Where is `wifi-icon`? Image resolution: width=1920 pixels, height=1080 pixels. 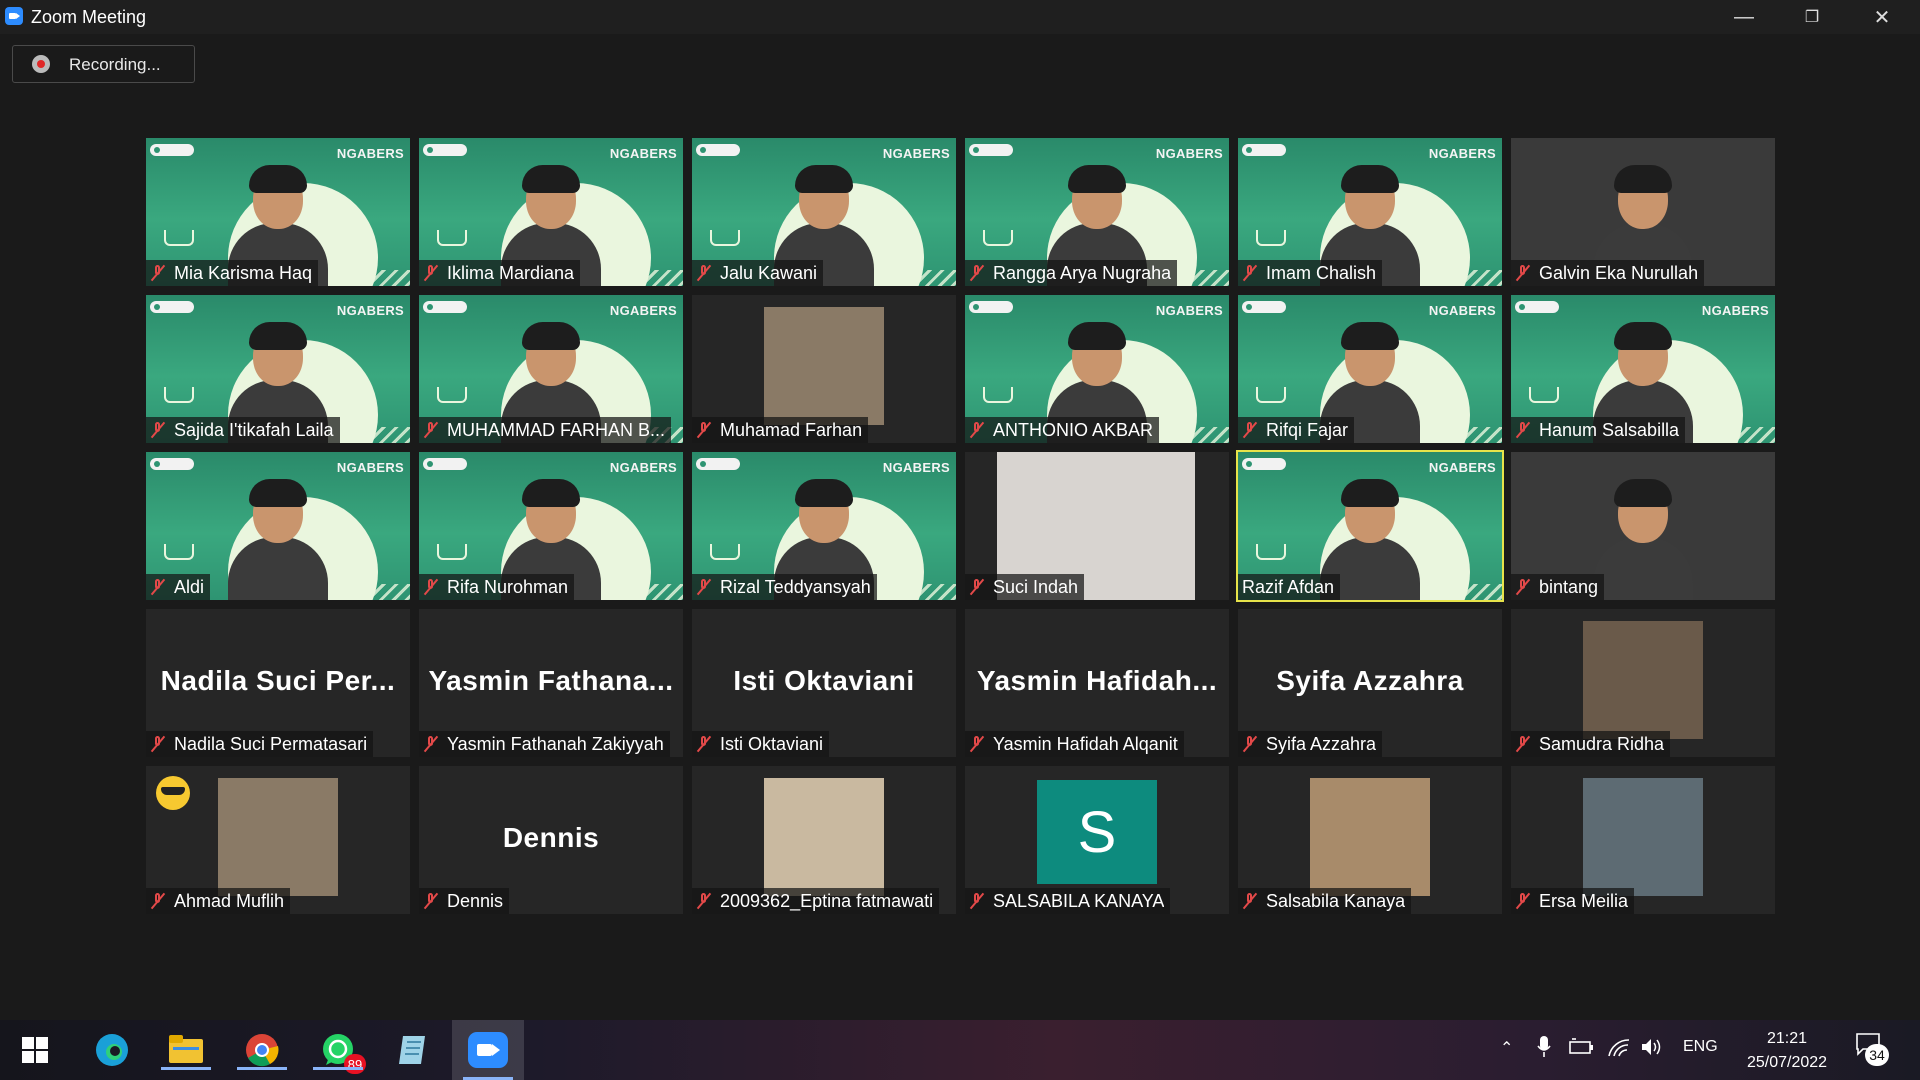 wifi-icon is located at coordinates (1619, 1049).